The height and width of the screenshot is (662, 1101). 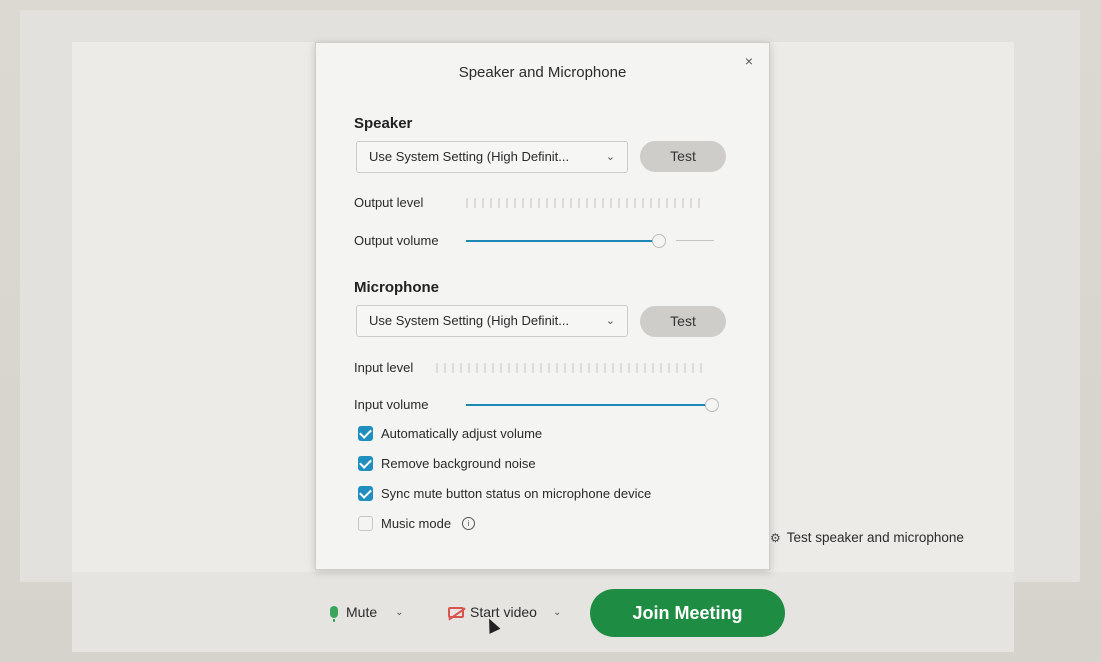 I want to click on output-volume-label: Output volume, so click(x=396, y=240).